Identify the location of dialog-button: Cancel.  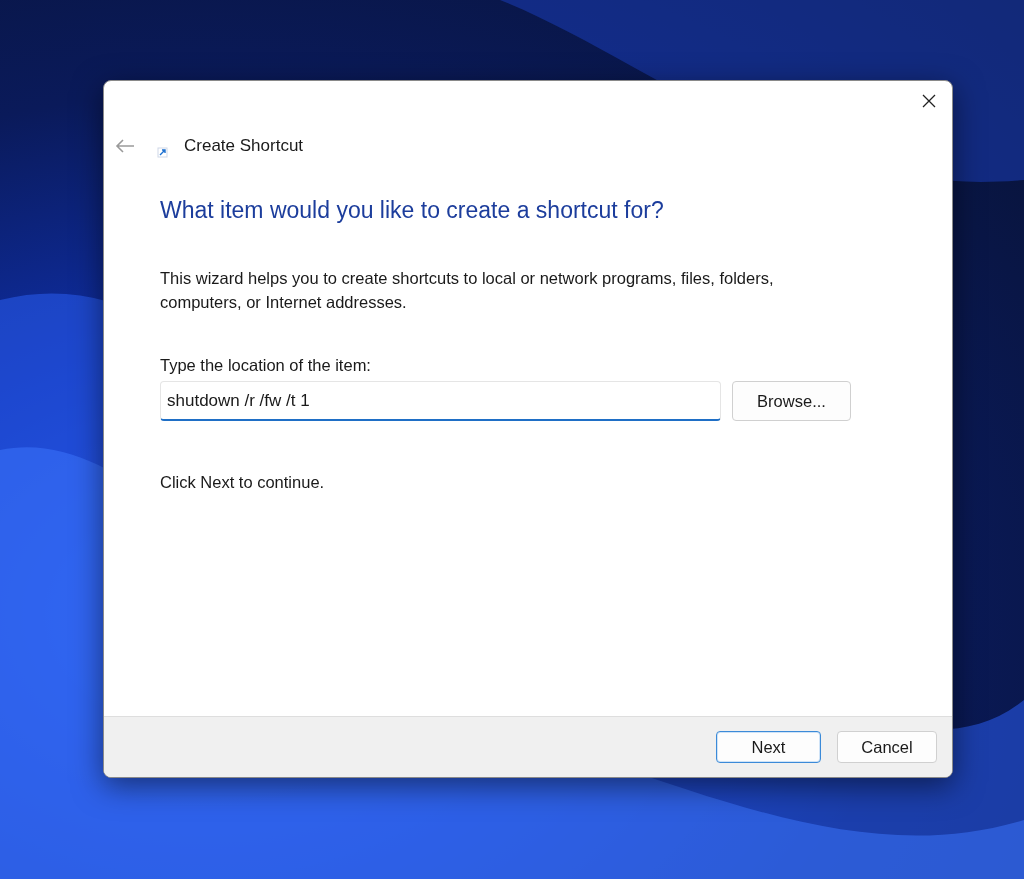
(887, 747).